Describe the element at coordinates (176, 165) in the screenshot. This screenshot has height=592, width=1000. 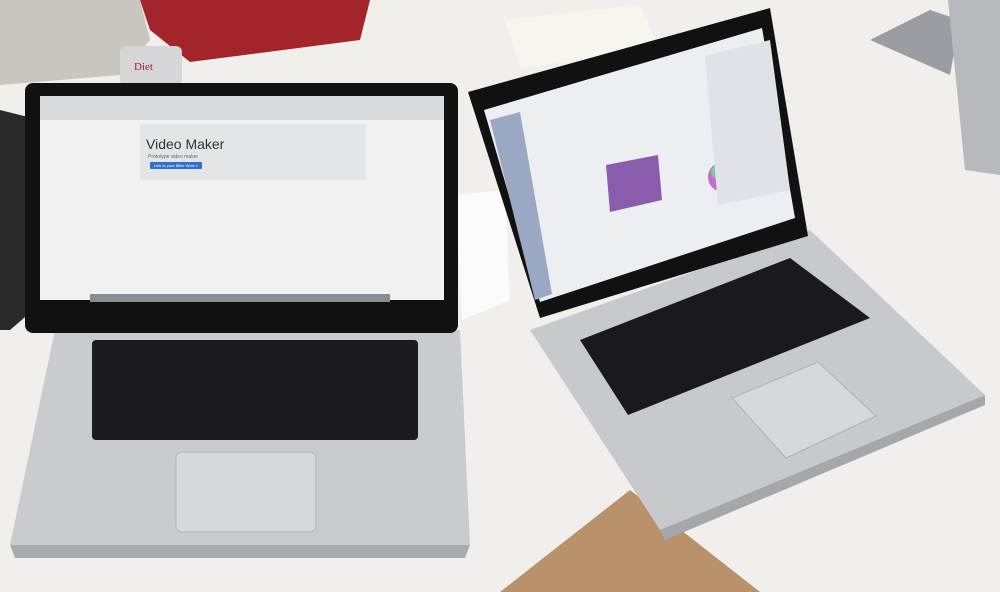
I see `primary-button: Link to your Biller Wow »` at that location.